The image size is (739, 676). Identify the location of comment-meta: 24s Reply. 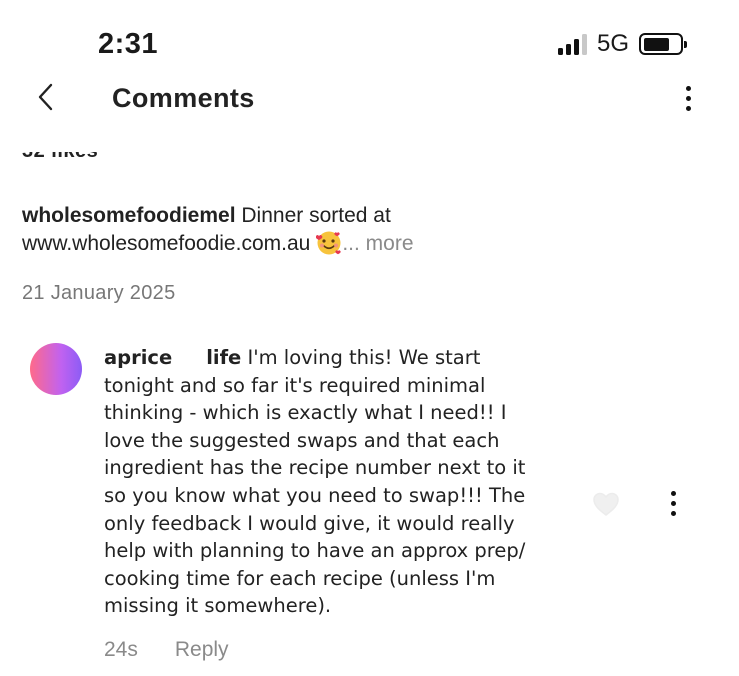
(166, 650).